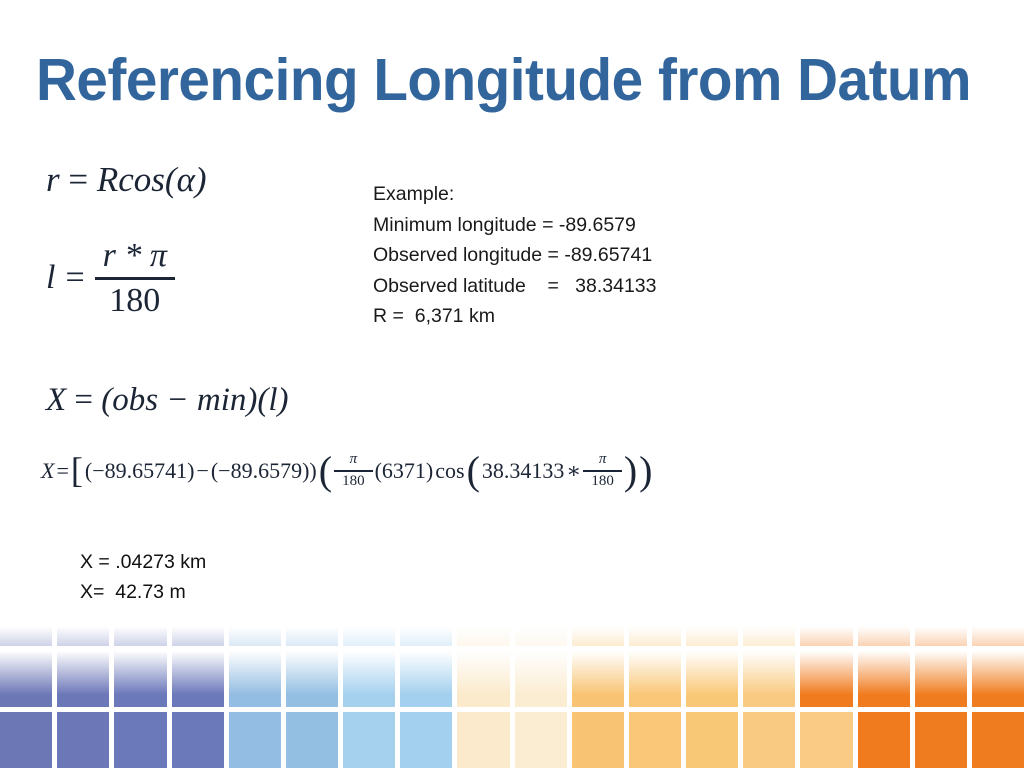  Describe the element at coordinates (56, 400) in the screenshot. I see `equation-x-lhs: X` at that location.